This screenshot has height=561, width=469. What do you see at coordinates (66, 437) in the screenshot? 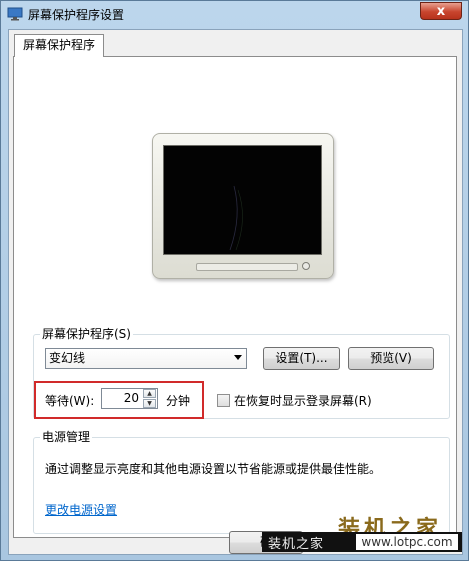
I see `power-group-label: 电源管理` at bounding box center [66, 437].